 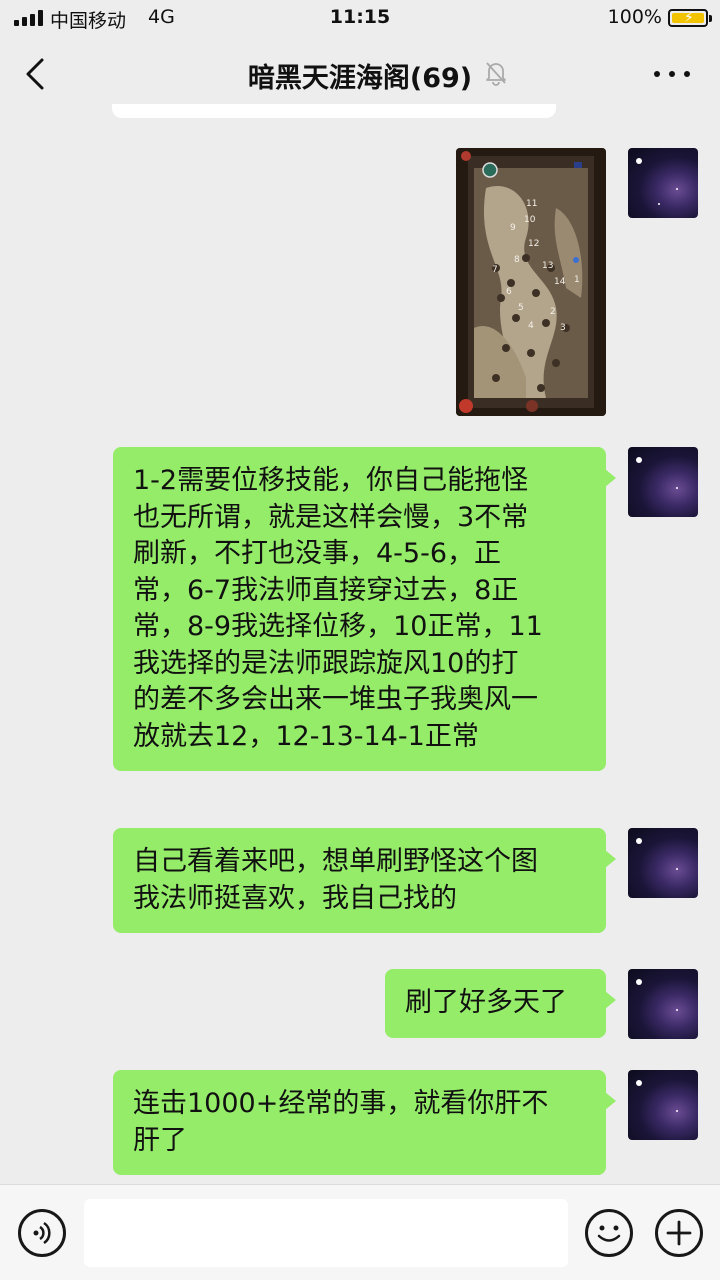 I want to click on chat-header: 暗黑天涯海阁(69), so click(x=360, y=74).